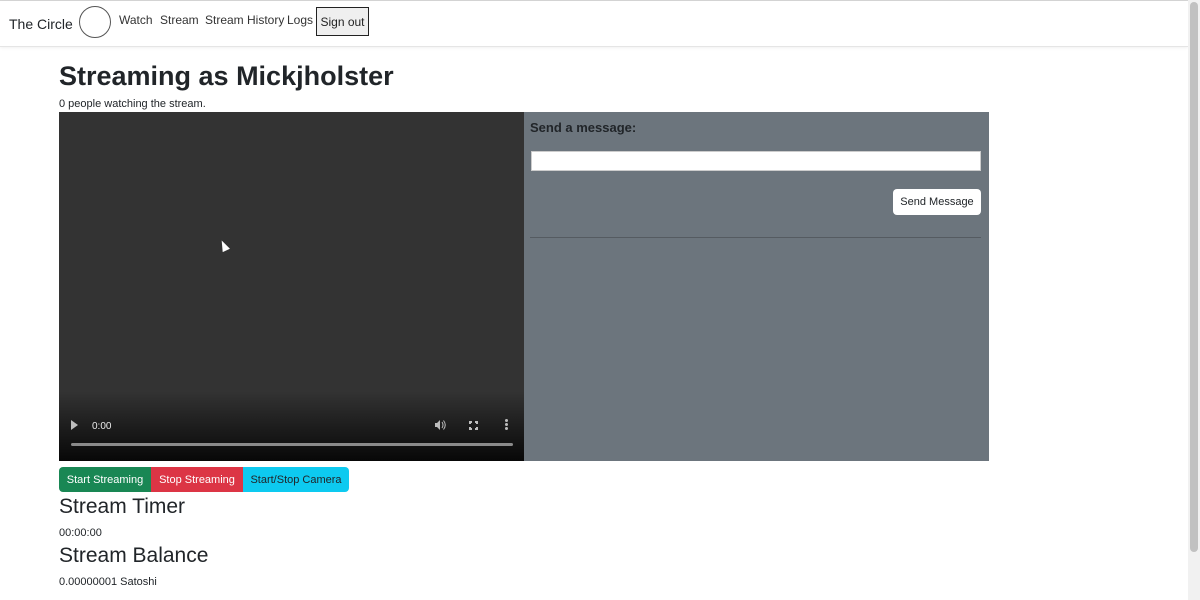 This screenshot has height=600, width=1200. Describe the element at coordinates (197, 479) in the screenshot. I see `stop-streaming-button: Stop Streaming` at that location.